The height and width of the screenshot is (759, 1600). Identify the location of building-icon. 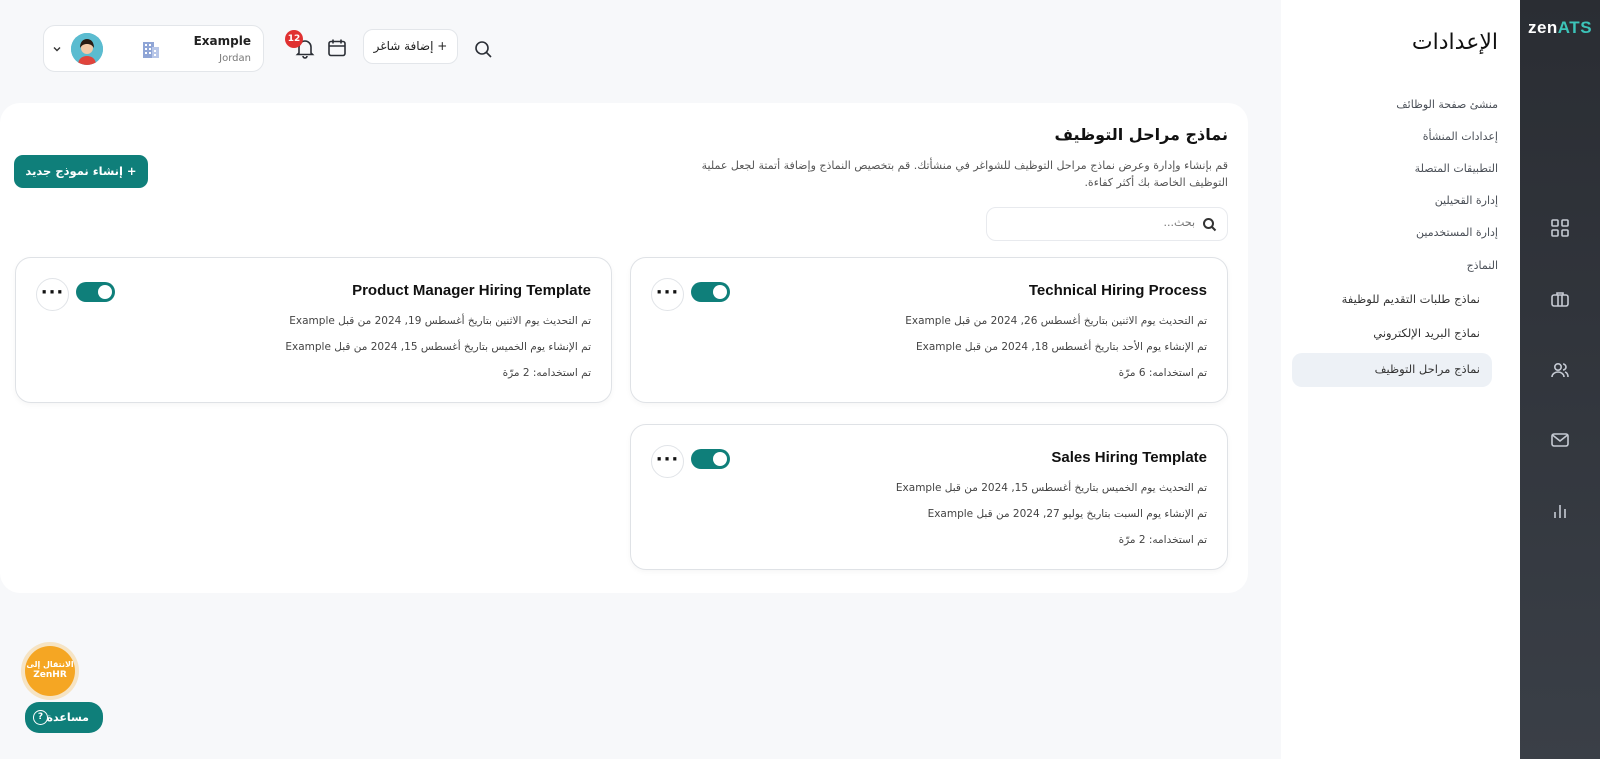
(151, 50).